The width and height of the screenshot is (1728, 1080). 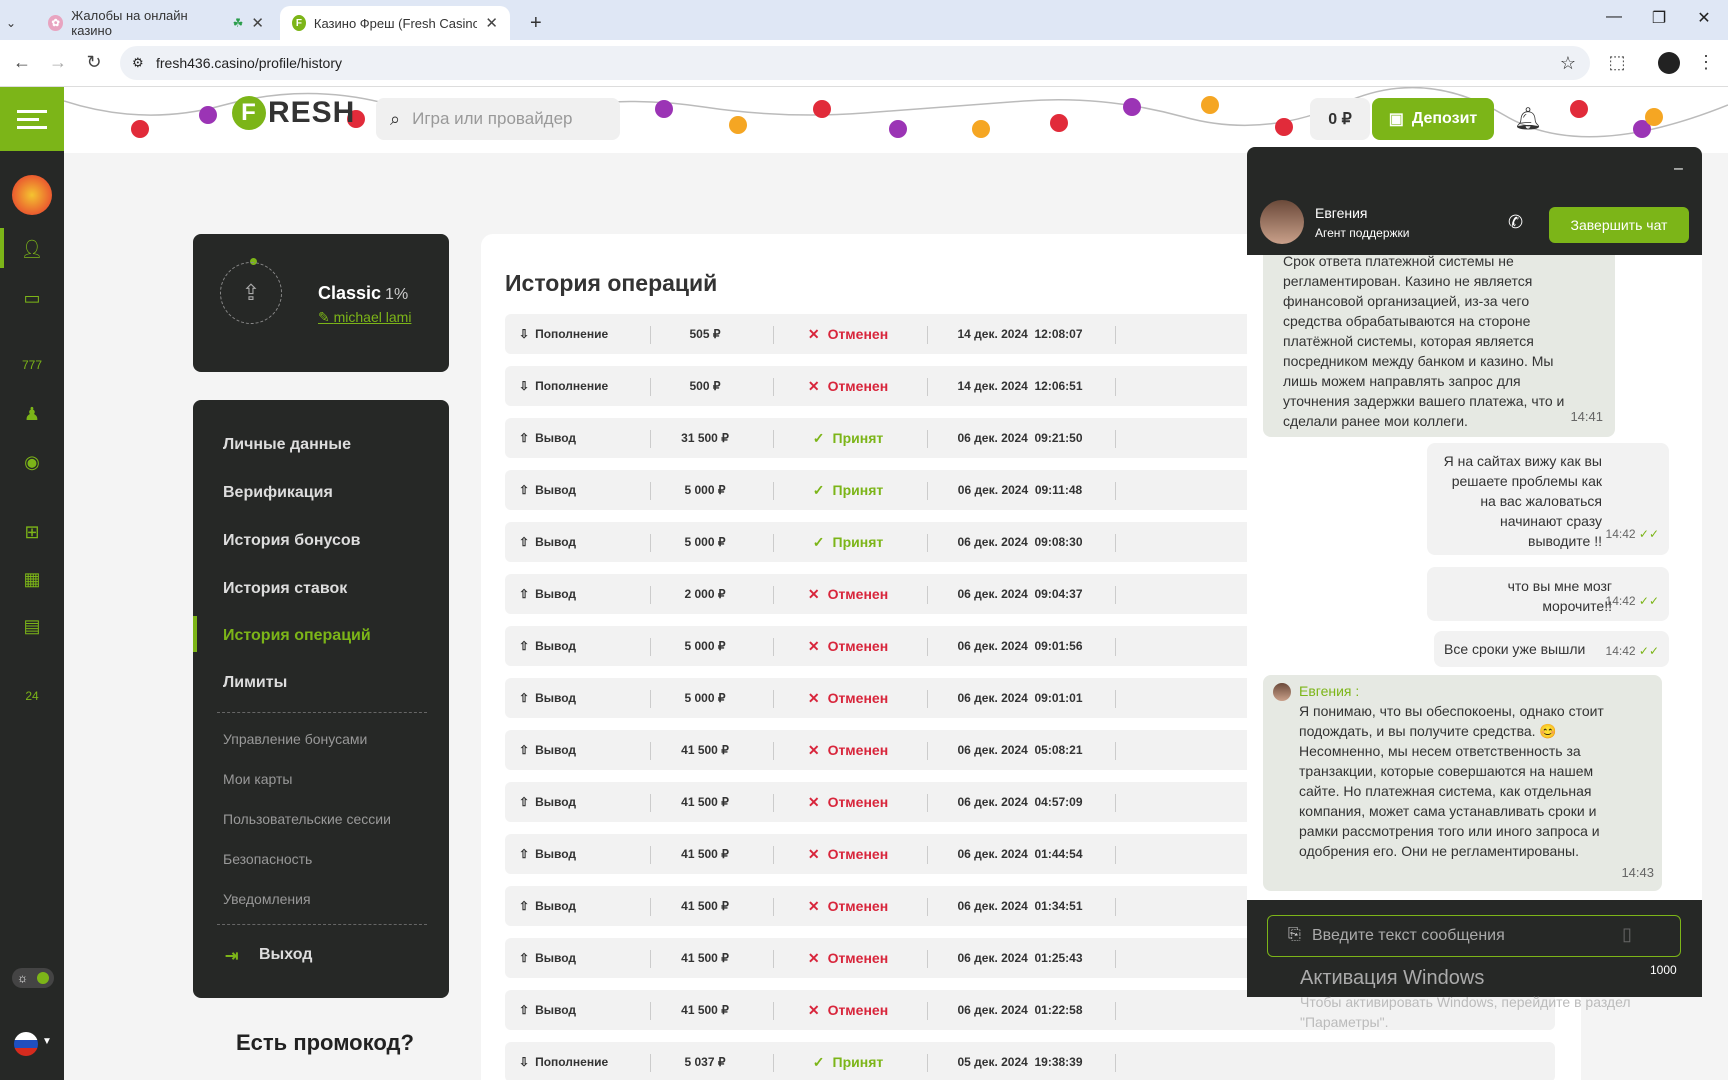 I want to click on profile-avatar-icon, so click(x=1669, y=63).